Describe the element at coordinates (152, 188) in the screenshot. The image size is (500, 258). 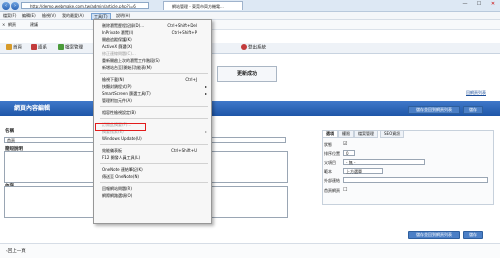
I see `menu-item-report-problem: 回報網站問題(R)` at that location.